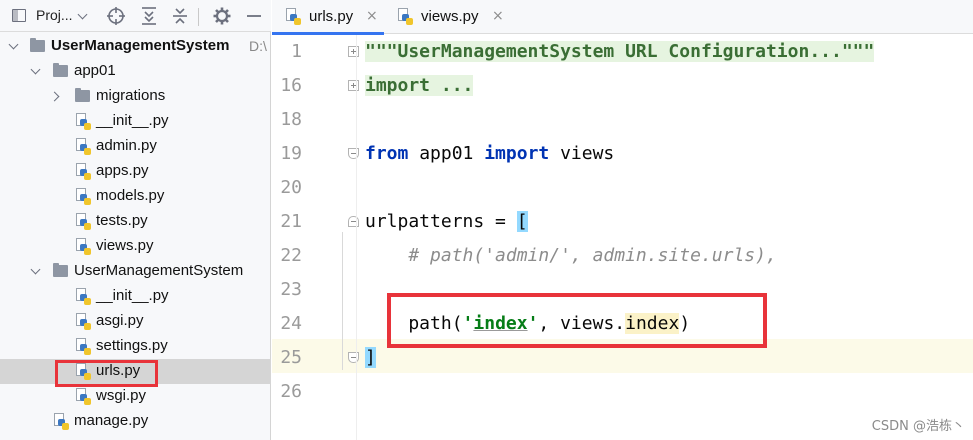 The height and width of the screenshot is (440, 973). What do you see at coordinates (291, 221) in the screenshot?
I see `line-number: 21` at bounding box center [291, 221].